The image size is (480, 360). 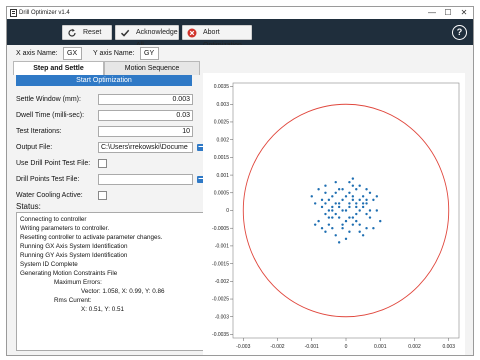 I want to click on start-optimization-button: Start Optimization, so click(x=104, y=80).